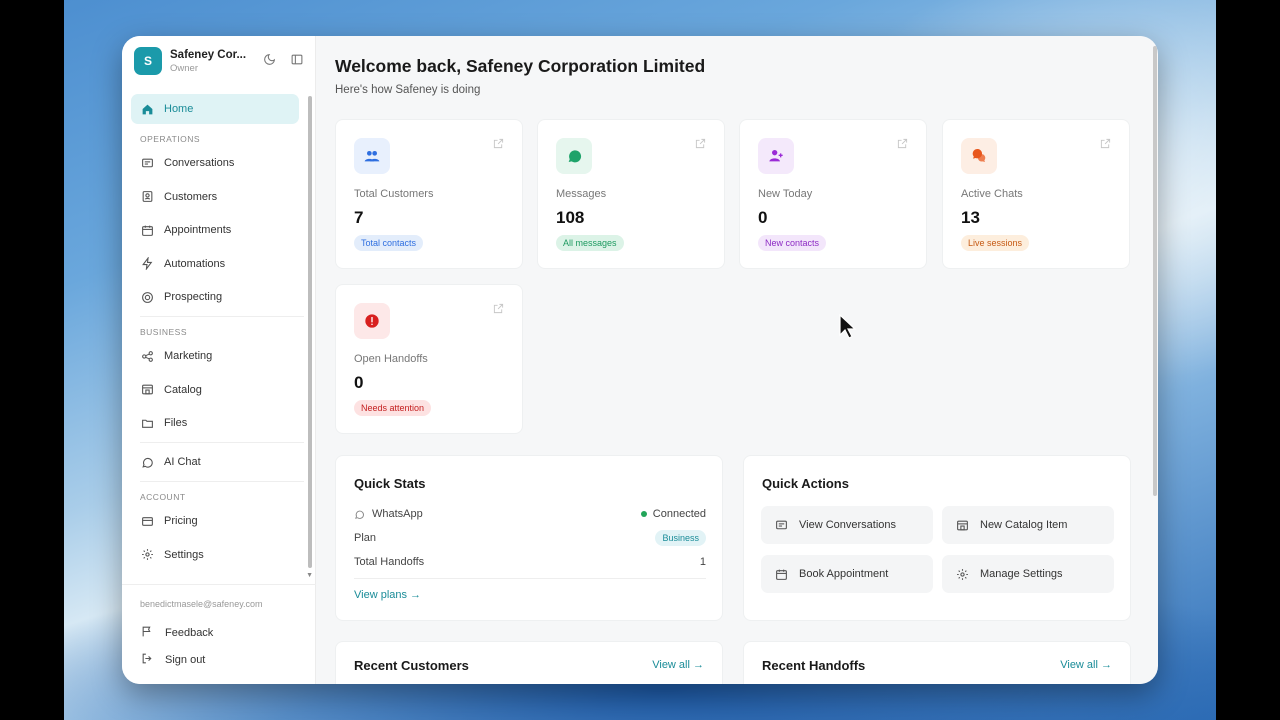  I want to click on flag-icon, so click(148, 633).